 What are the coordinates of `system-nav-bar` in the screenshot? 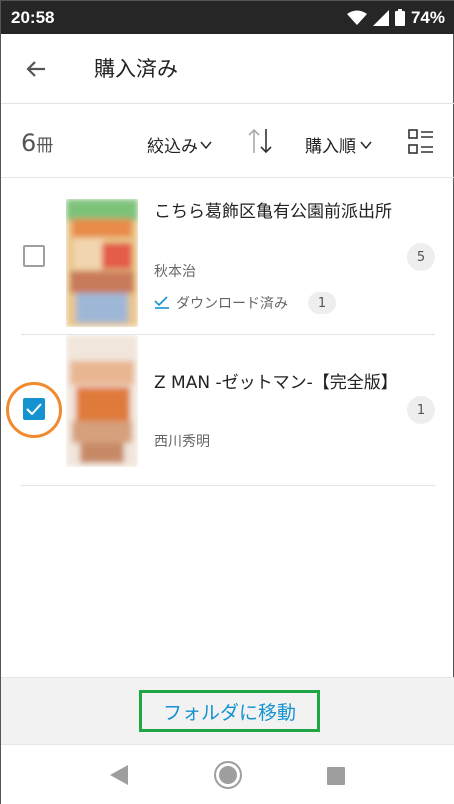 It's located at (227, 774).